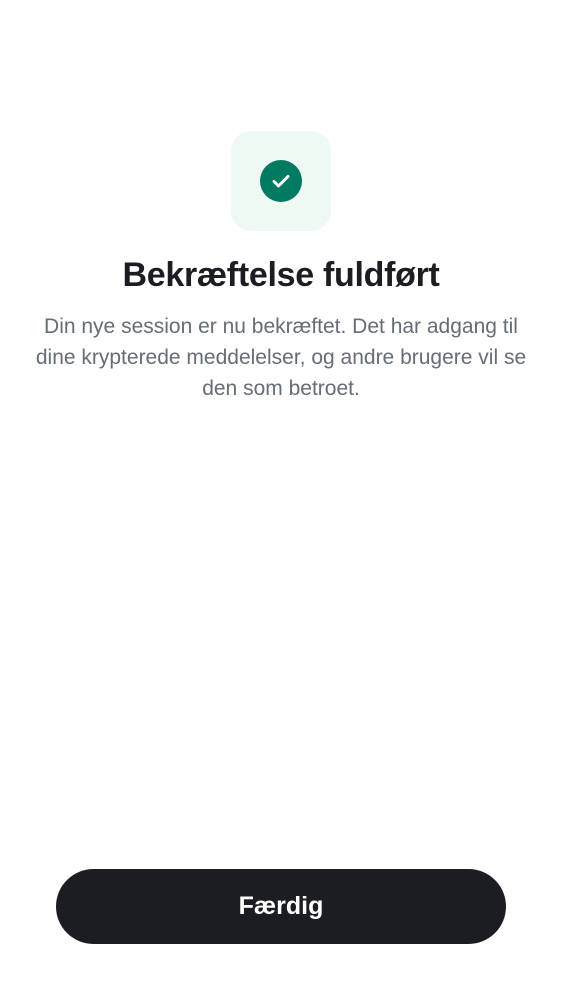  What do you see at coordinates (281, 906) in the screenshot?
I see `done-button: Færdig` at bounding box center [281, 906].